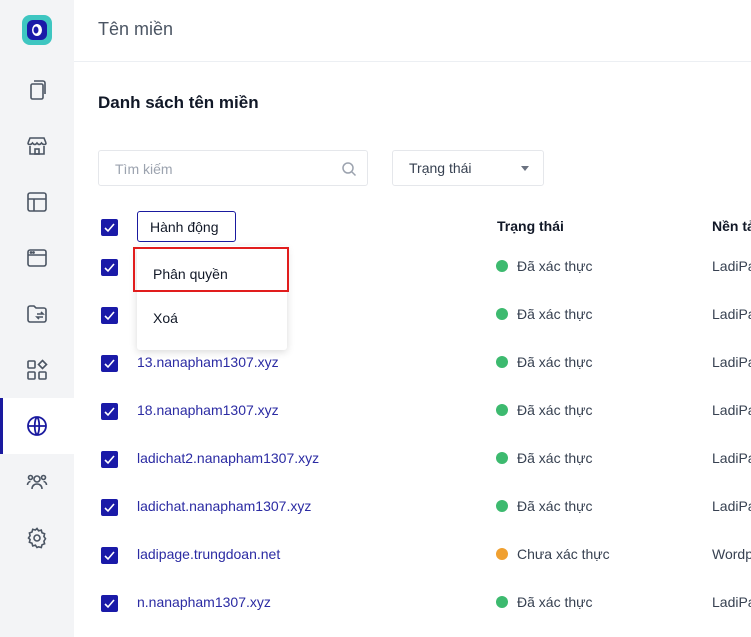 The width and height of the screenshot is (751, 637). I want to click on sidebar-item-files, so click(37, 314).